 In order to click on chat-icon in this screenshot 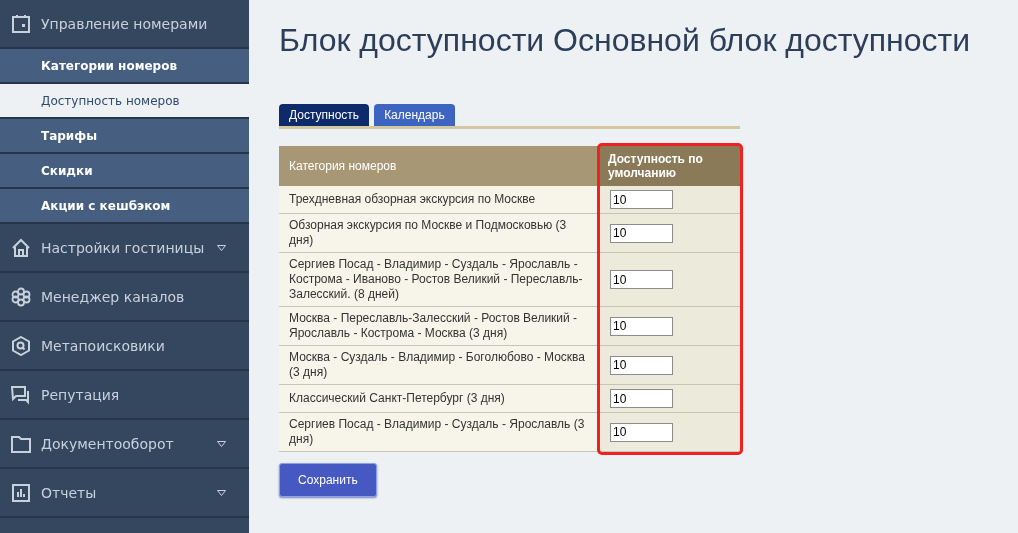, I will do `click(21, 394)`.